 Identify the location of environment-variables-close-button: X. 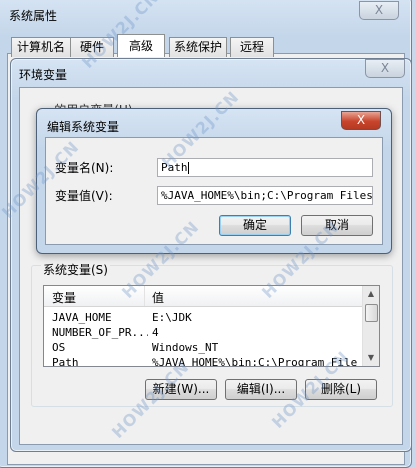
(385, 68).